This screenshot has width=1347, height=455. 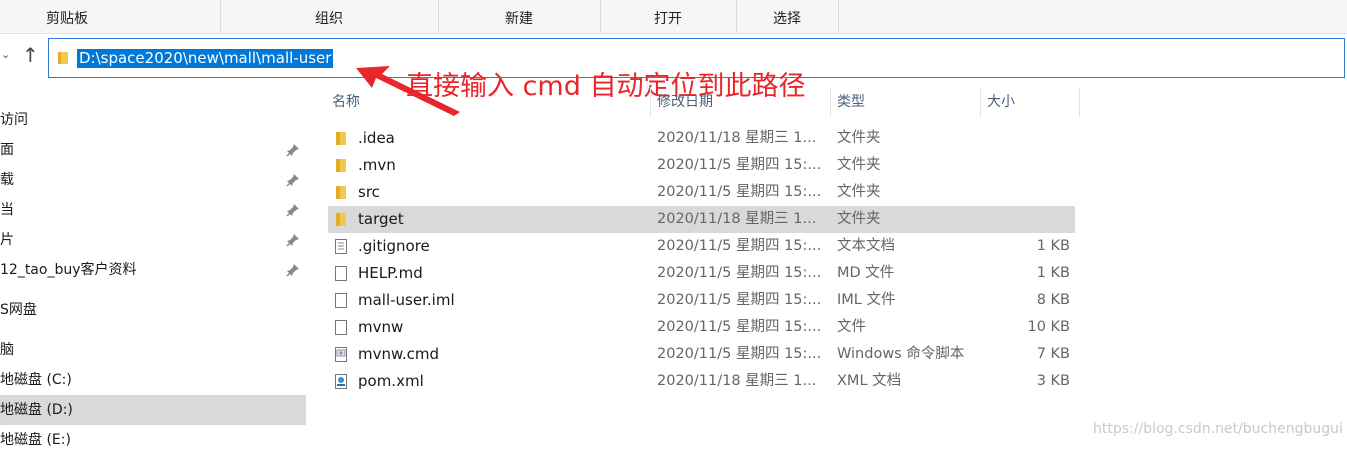 What do you see at coordinates (901, 354) in the screenshot?
I see `file-type: Windows 命令脚本` at bounding box center [901, 354].